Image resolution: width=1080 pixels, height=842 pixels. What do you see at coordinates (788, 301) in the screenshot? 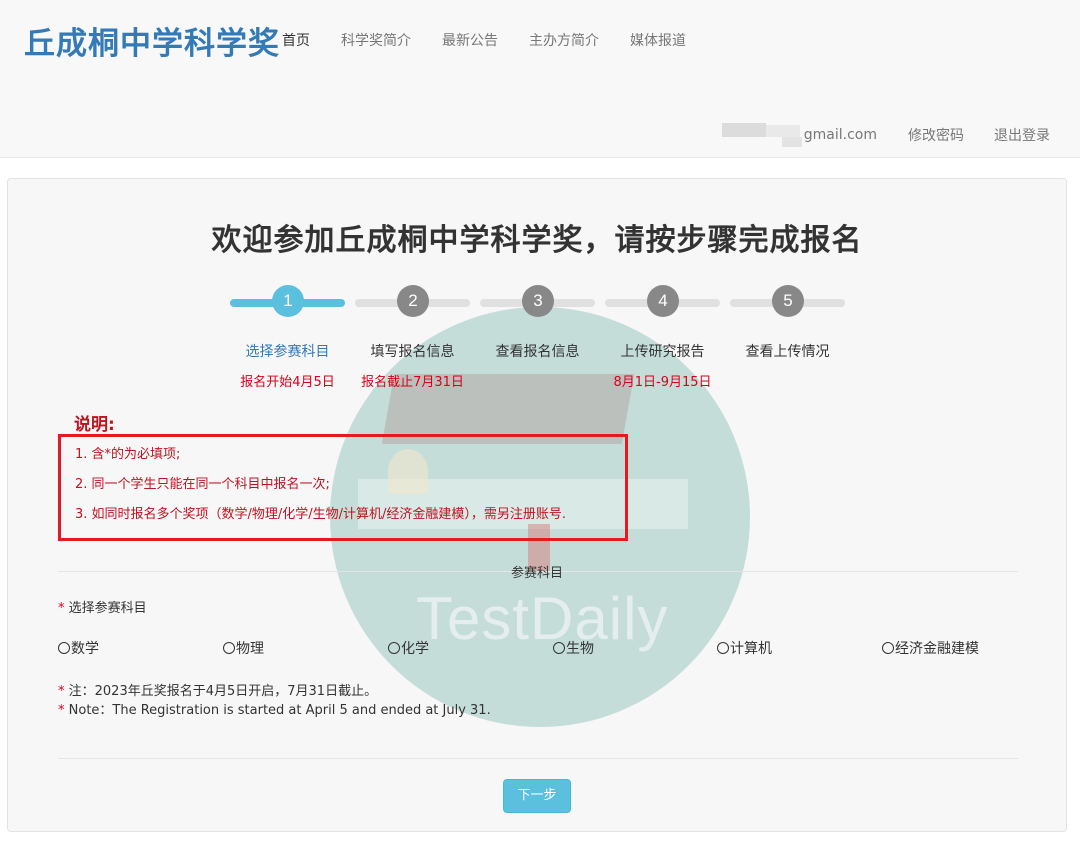
I see `step-number: 5` at bounding box center [788, 301].